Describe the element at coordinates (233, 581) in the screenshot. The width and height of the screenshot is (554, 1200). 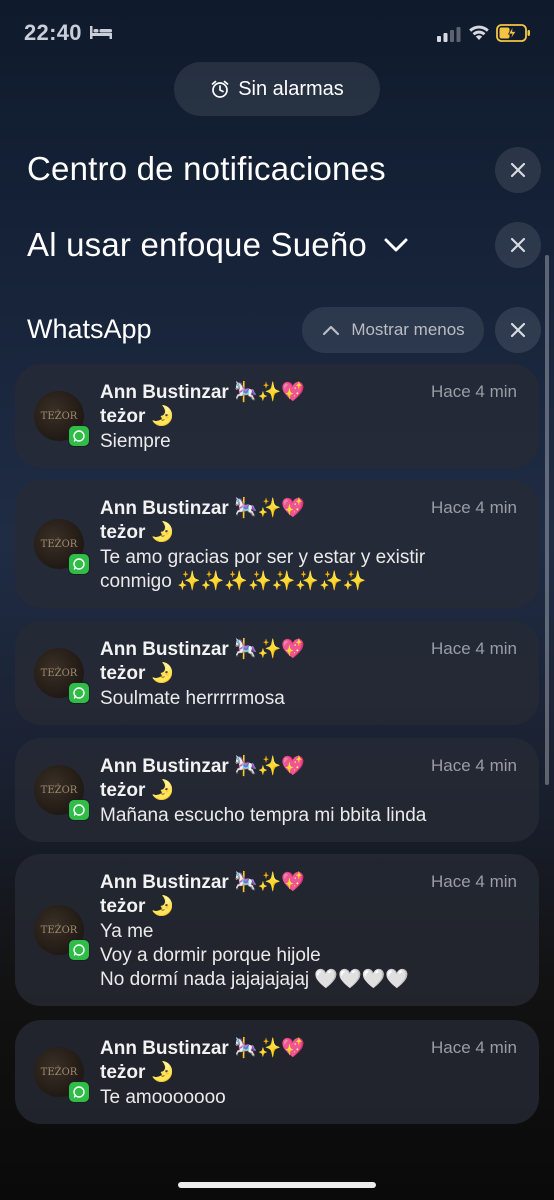
I see `message-line: conmigo ✨✨✨✨✨✨✨✨` at that location.